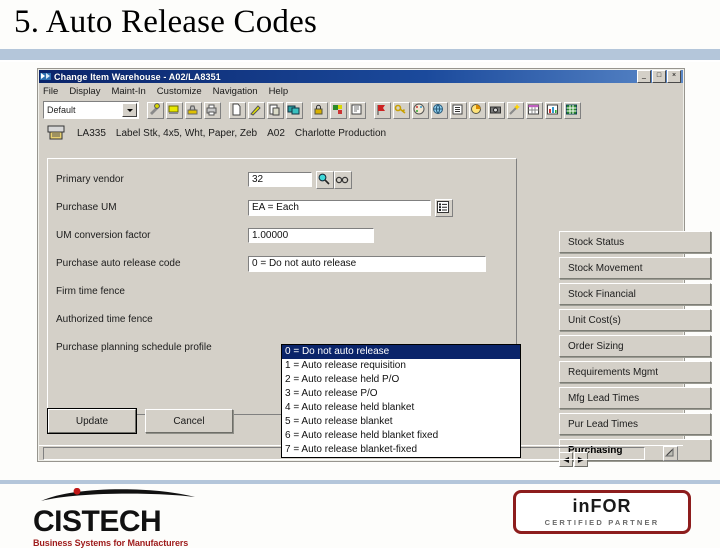 The width and height of the screenshot is (720, 548). Describe the element at coordinates (45, 76) in the screenshot. I see `app-icon` at that location.